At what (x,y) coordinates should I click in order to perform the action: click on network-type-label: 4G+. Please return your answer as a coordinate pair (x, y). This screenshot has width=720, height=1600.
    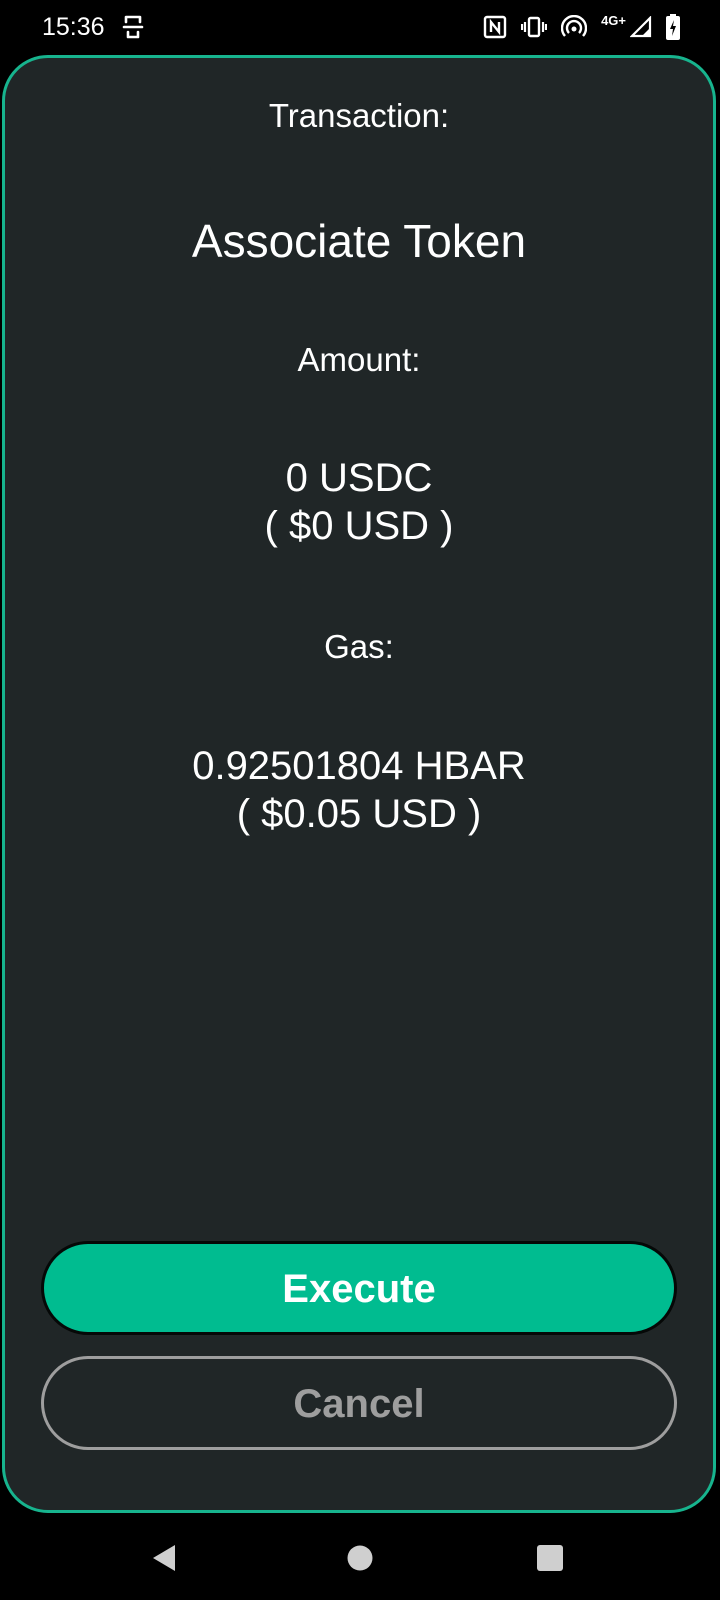
    Looking at the image, I should click on (613, 20).